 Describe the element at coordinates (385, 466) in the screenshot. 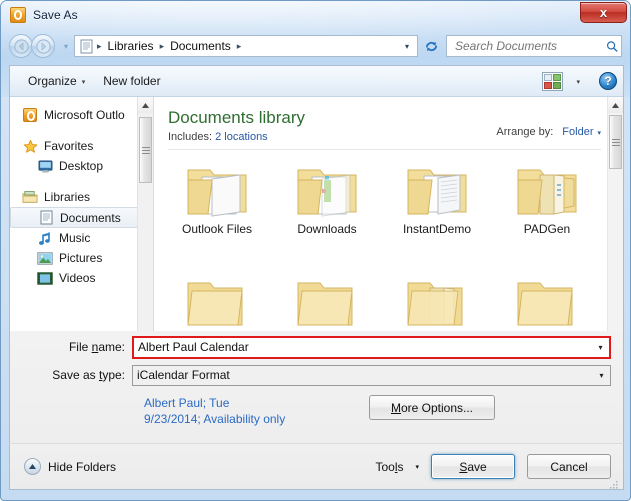

I see `tools-label-pre: Too` at that location.